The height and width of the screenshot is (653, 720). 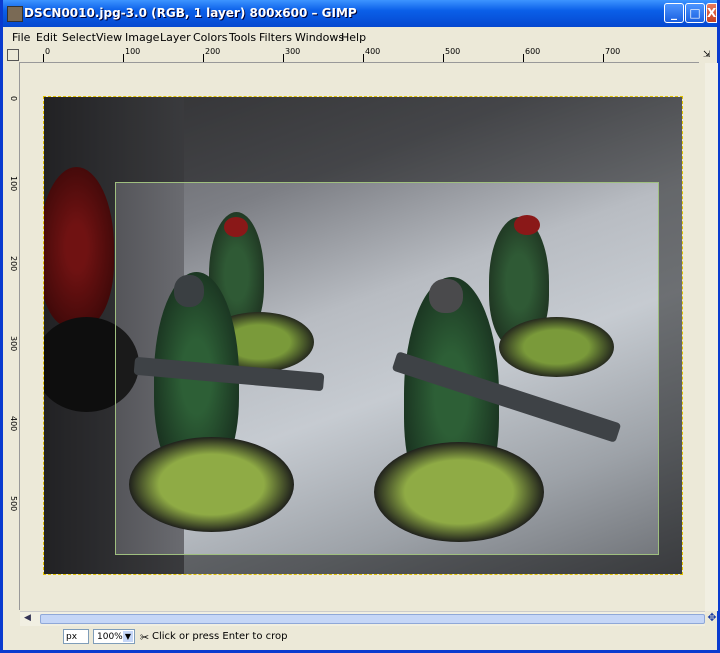 I want to click on zoom-selector: 100% ▼, so click(x=114, y=636).